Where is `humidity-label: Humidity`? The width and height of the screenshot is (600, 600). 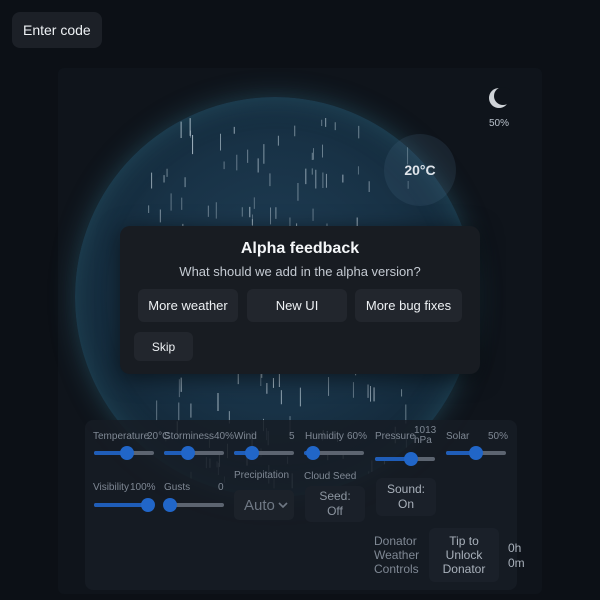 humidity-label: Humidity is located at coordinates (324, 436).